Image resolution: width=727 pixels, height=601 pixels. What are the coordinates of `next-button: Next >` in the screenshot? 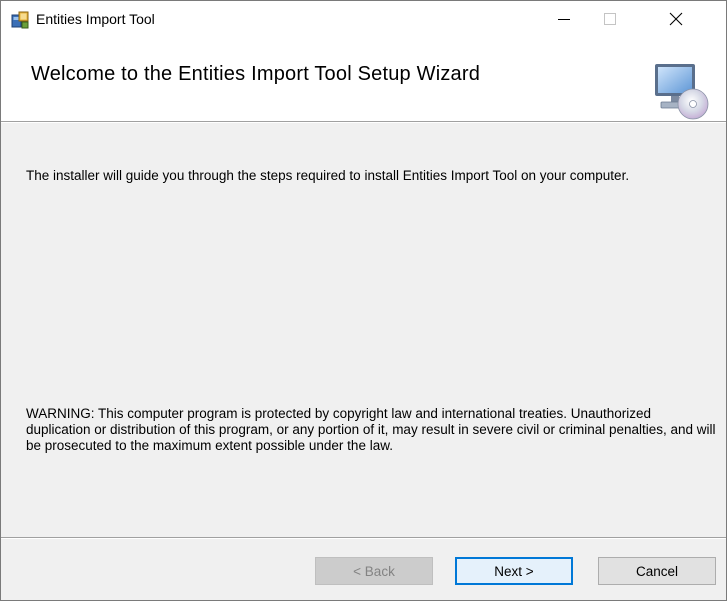 It's located at (514, 571).